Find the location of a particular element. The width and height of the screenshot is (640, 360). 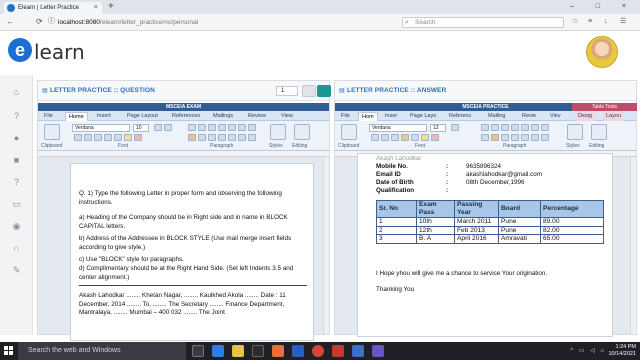

multilevel-icon is located at coordinates (505, 127).